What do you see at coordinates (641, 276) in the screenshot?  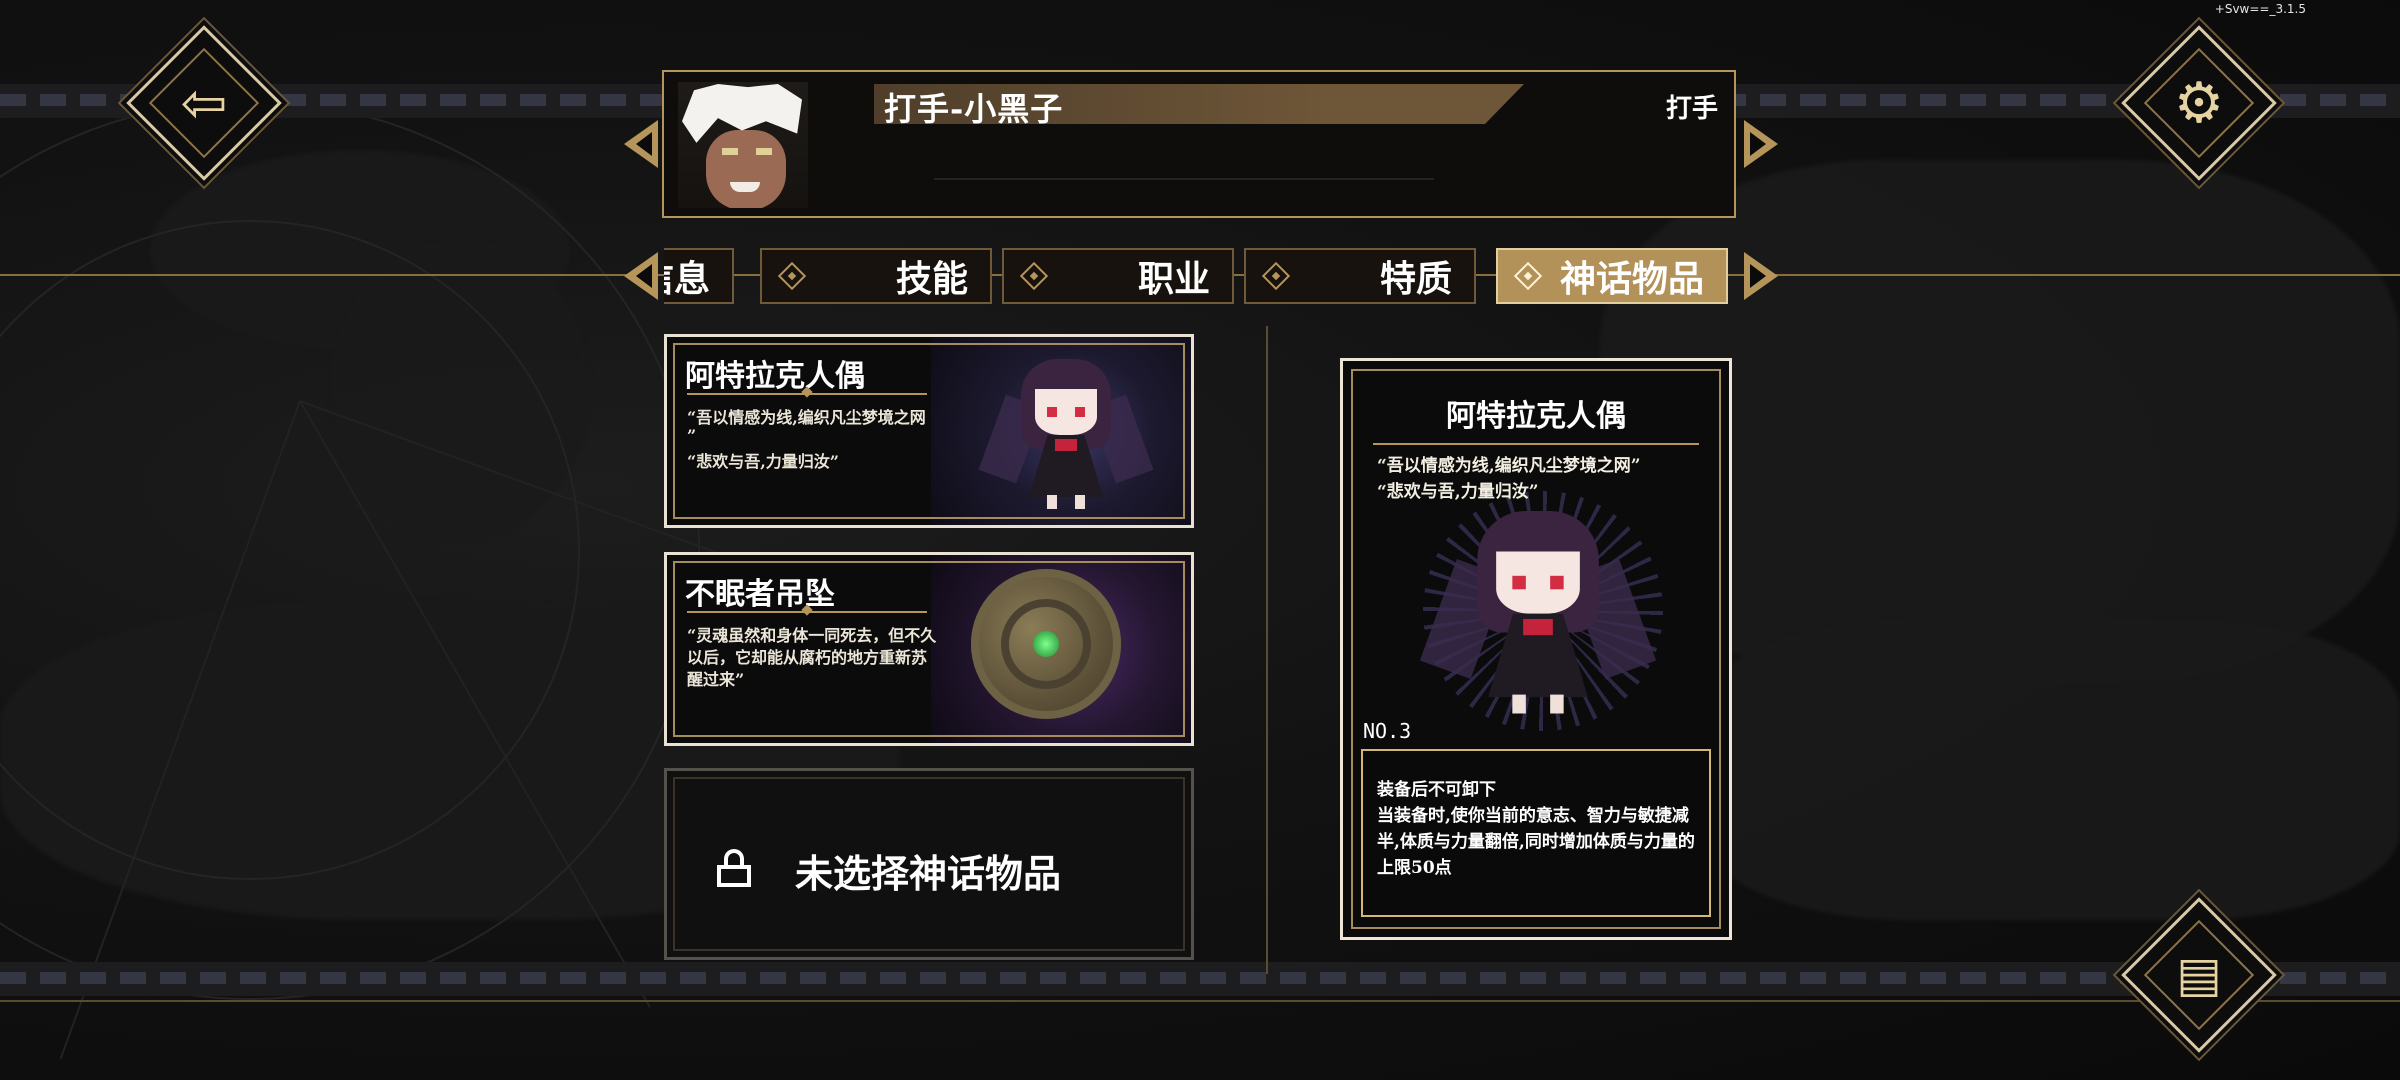 I see `tabs-prev-arrow` at bounding box center [641, 276].